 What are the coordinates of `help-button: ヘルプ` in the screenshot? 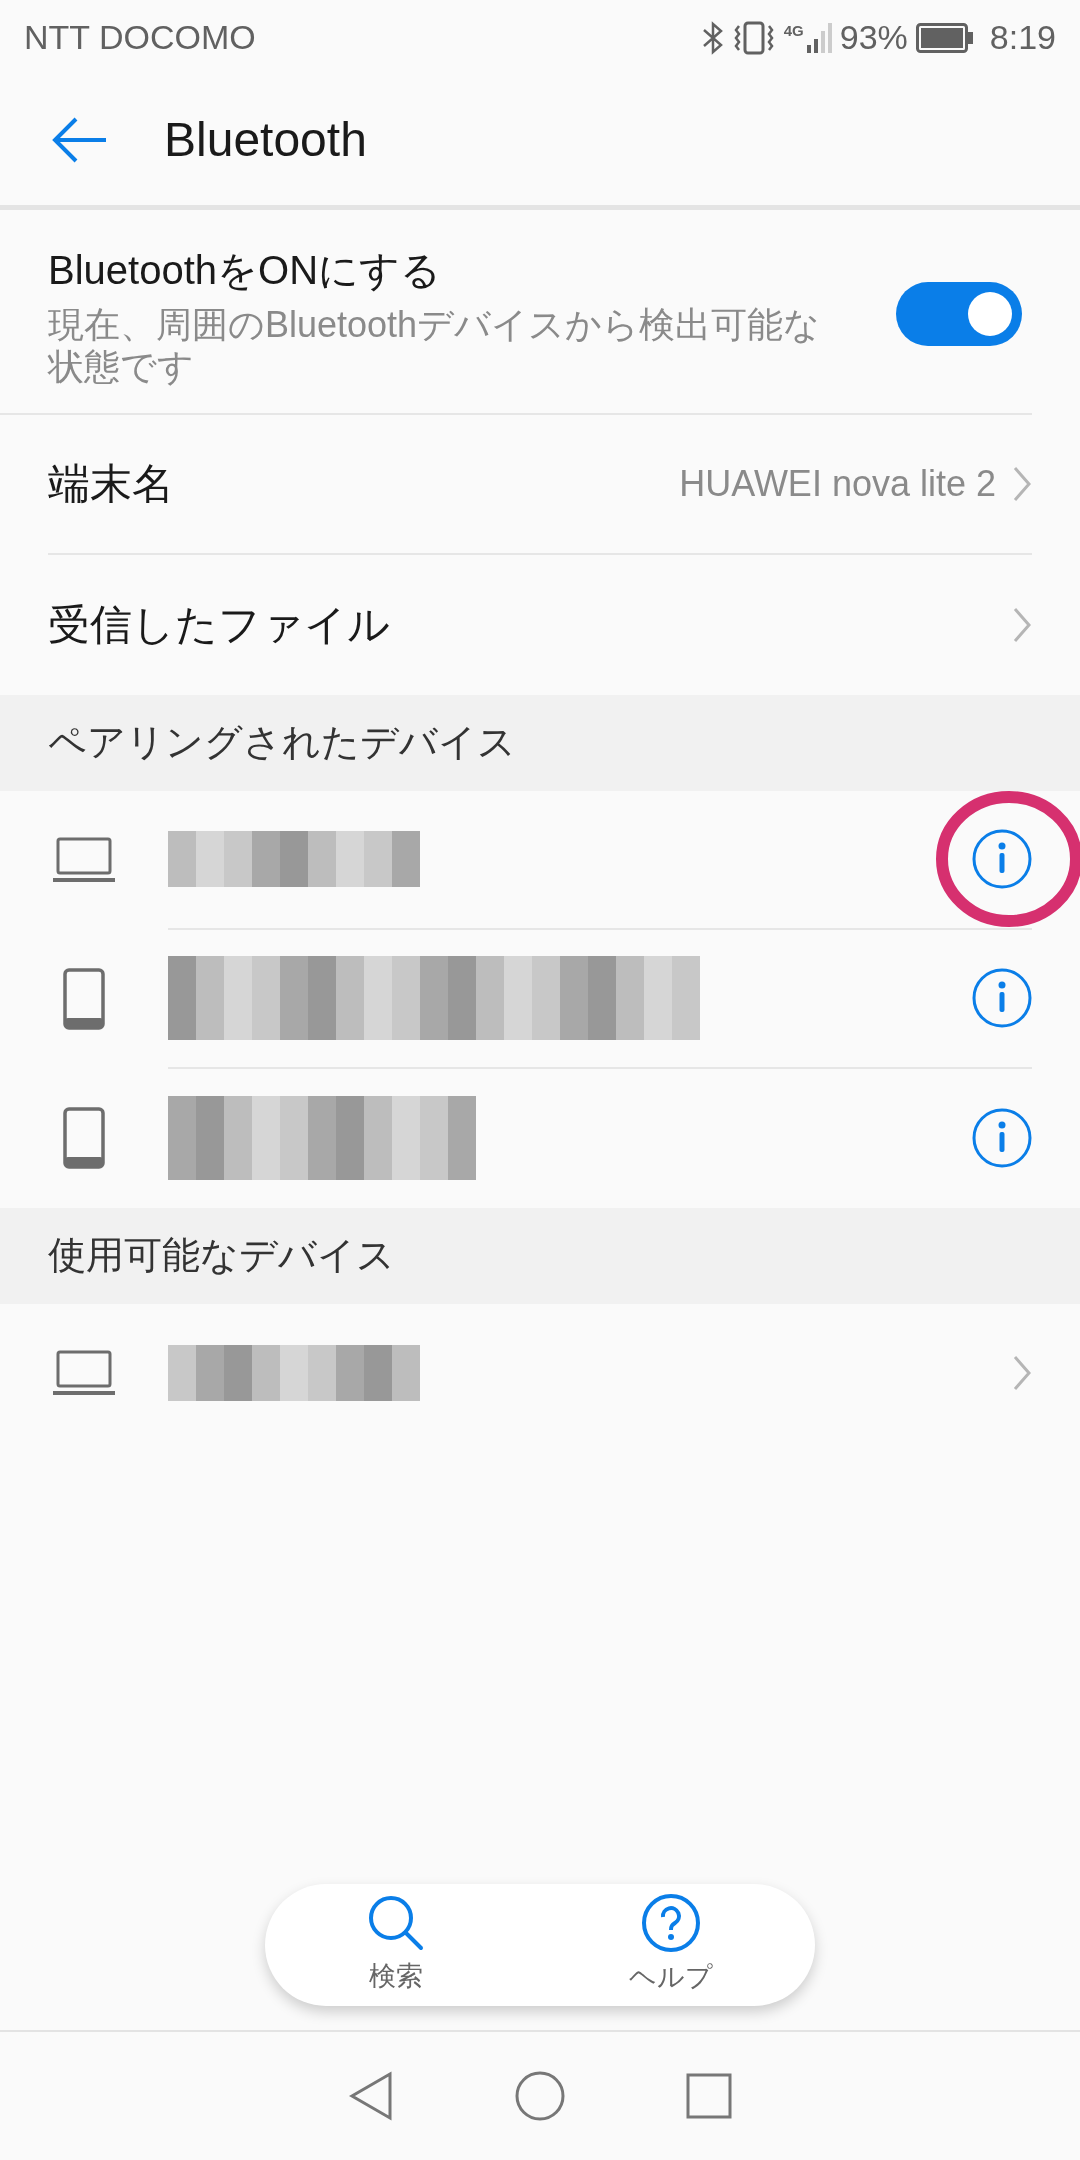 It's located at (671, 1945).